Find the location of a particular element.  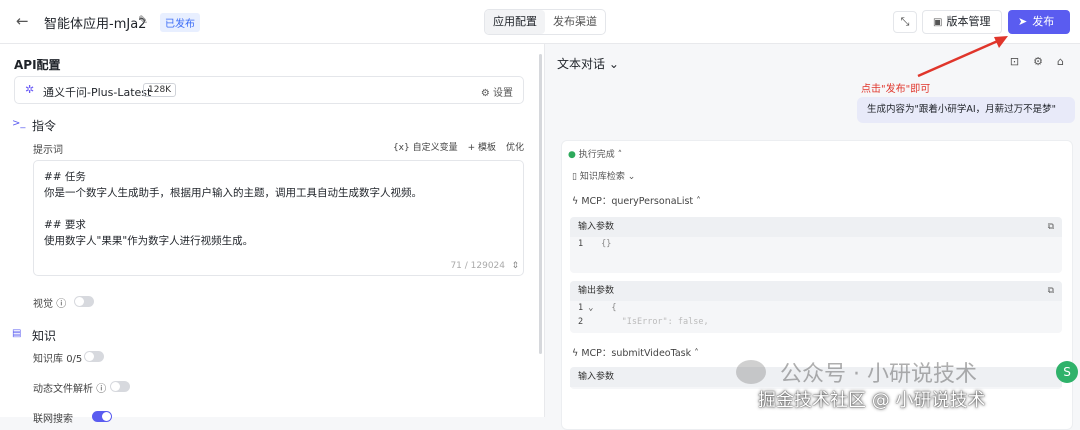

user-message: 生成内容为"跟着小研学AI，月薪过万不是梦" is located at coordinates (966, 110).